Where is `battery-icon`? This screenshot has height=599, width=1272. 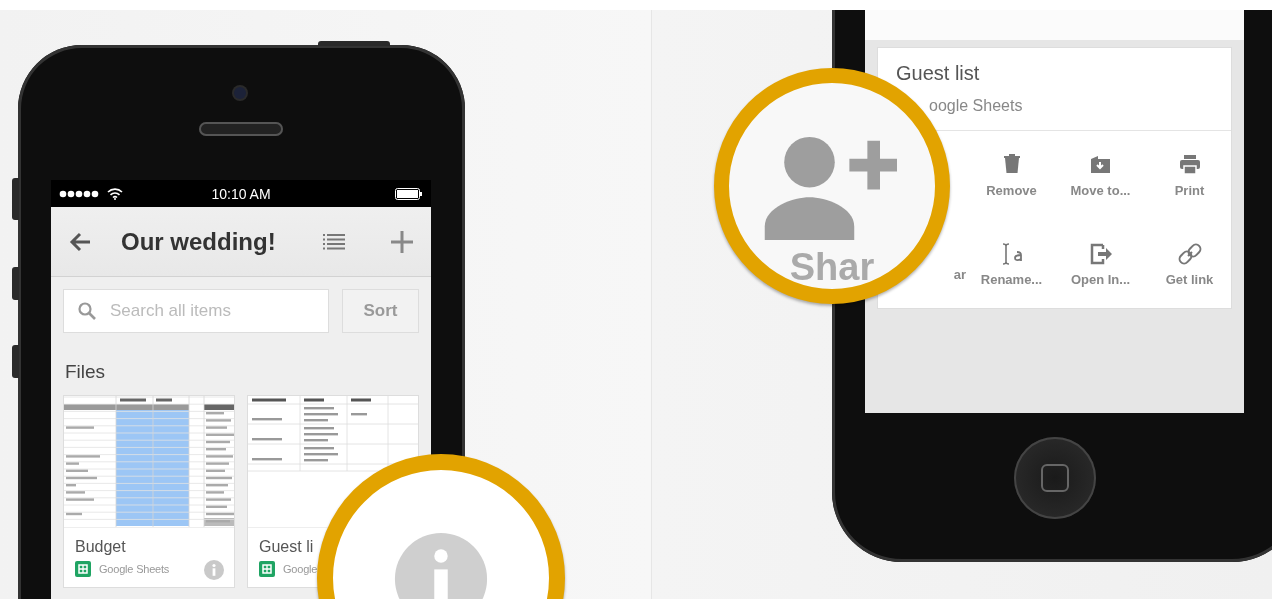 battery-icon is located at coordinates (409, 193).